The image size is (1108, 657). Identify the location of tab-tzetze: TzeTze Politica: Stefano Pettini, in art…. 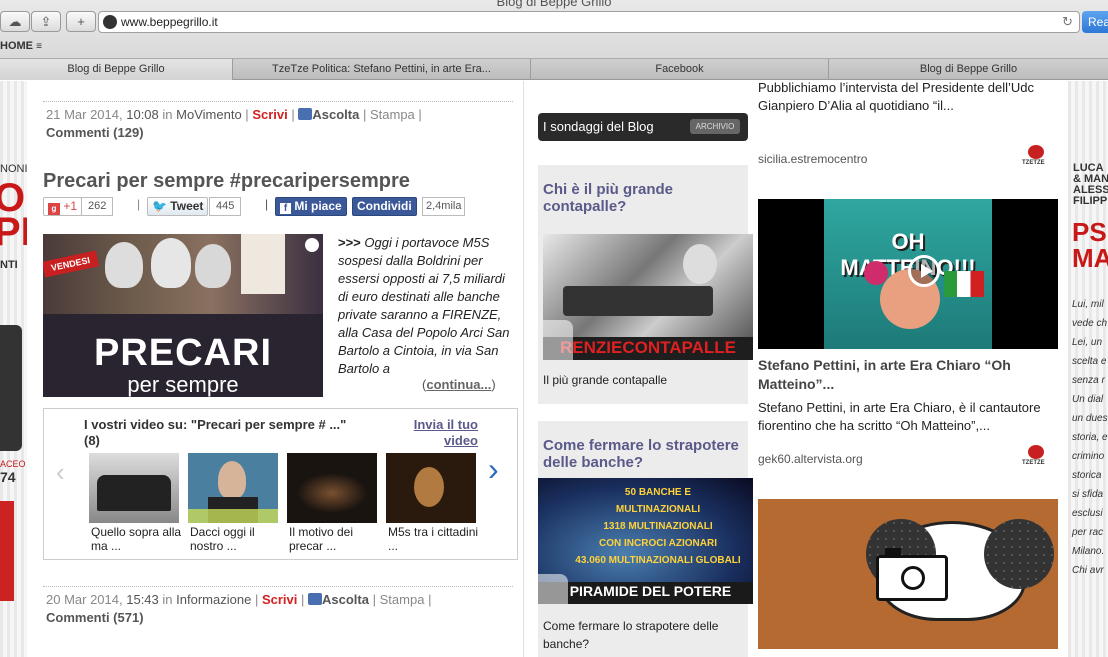
(382, 69).